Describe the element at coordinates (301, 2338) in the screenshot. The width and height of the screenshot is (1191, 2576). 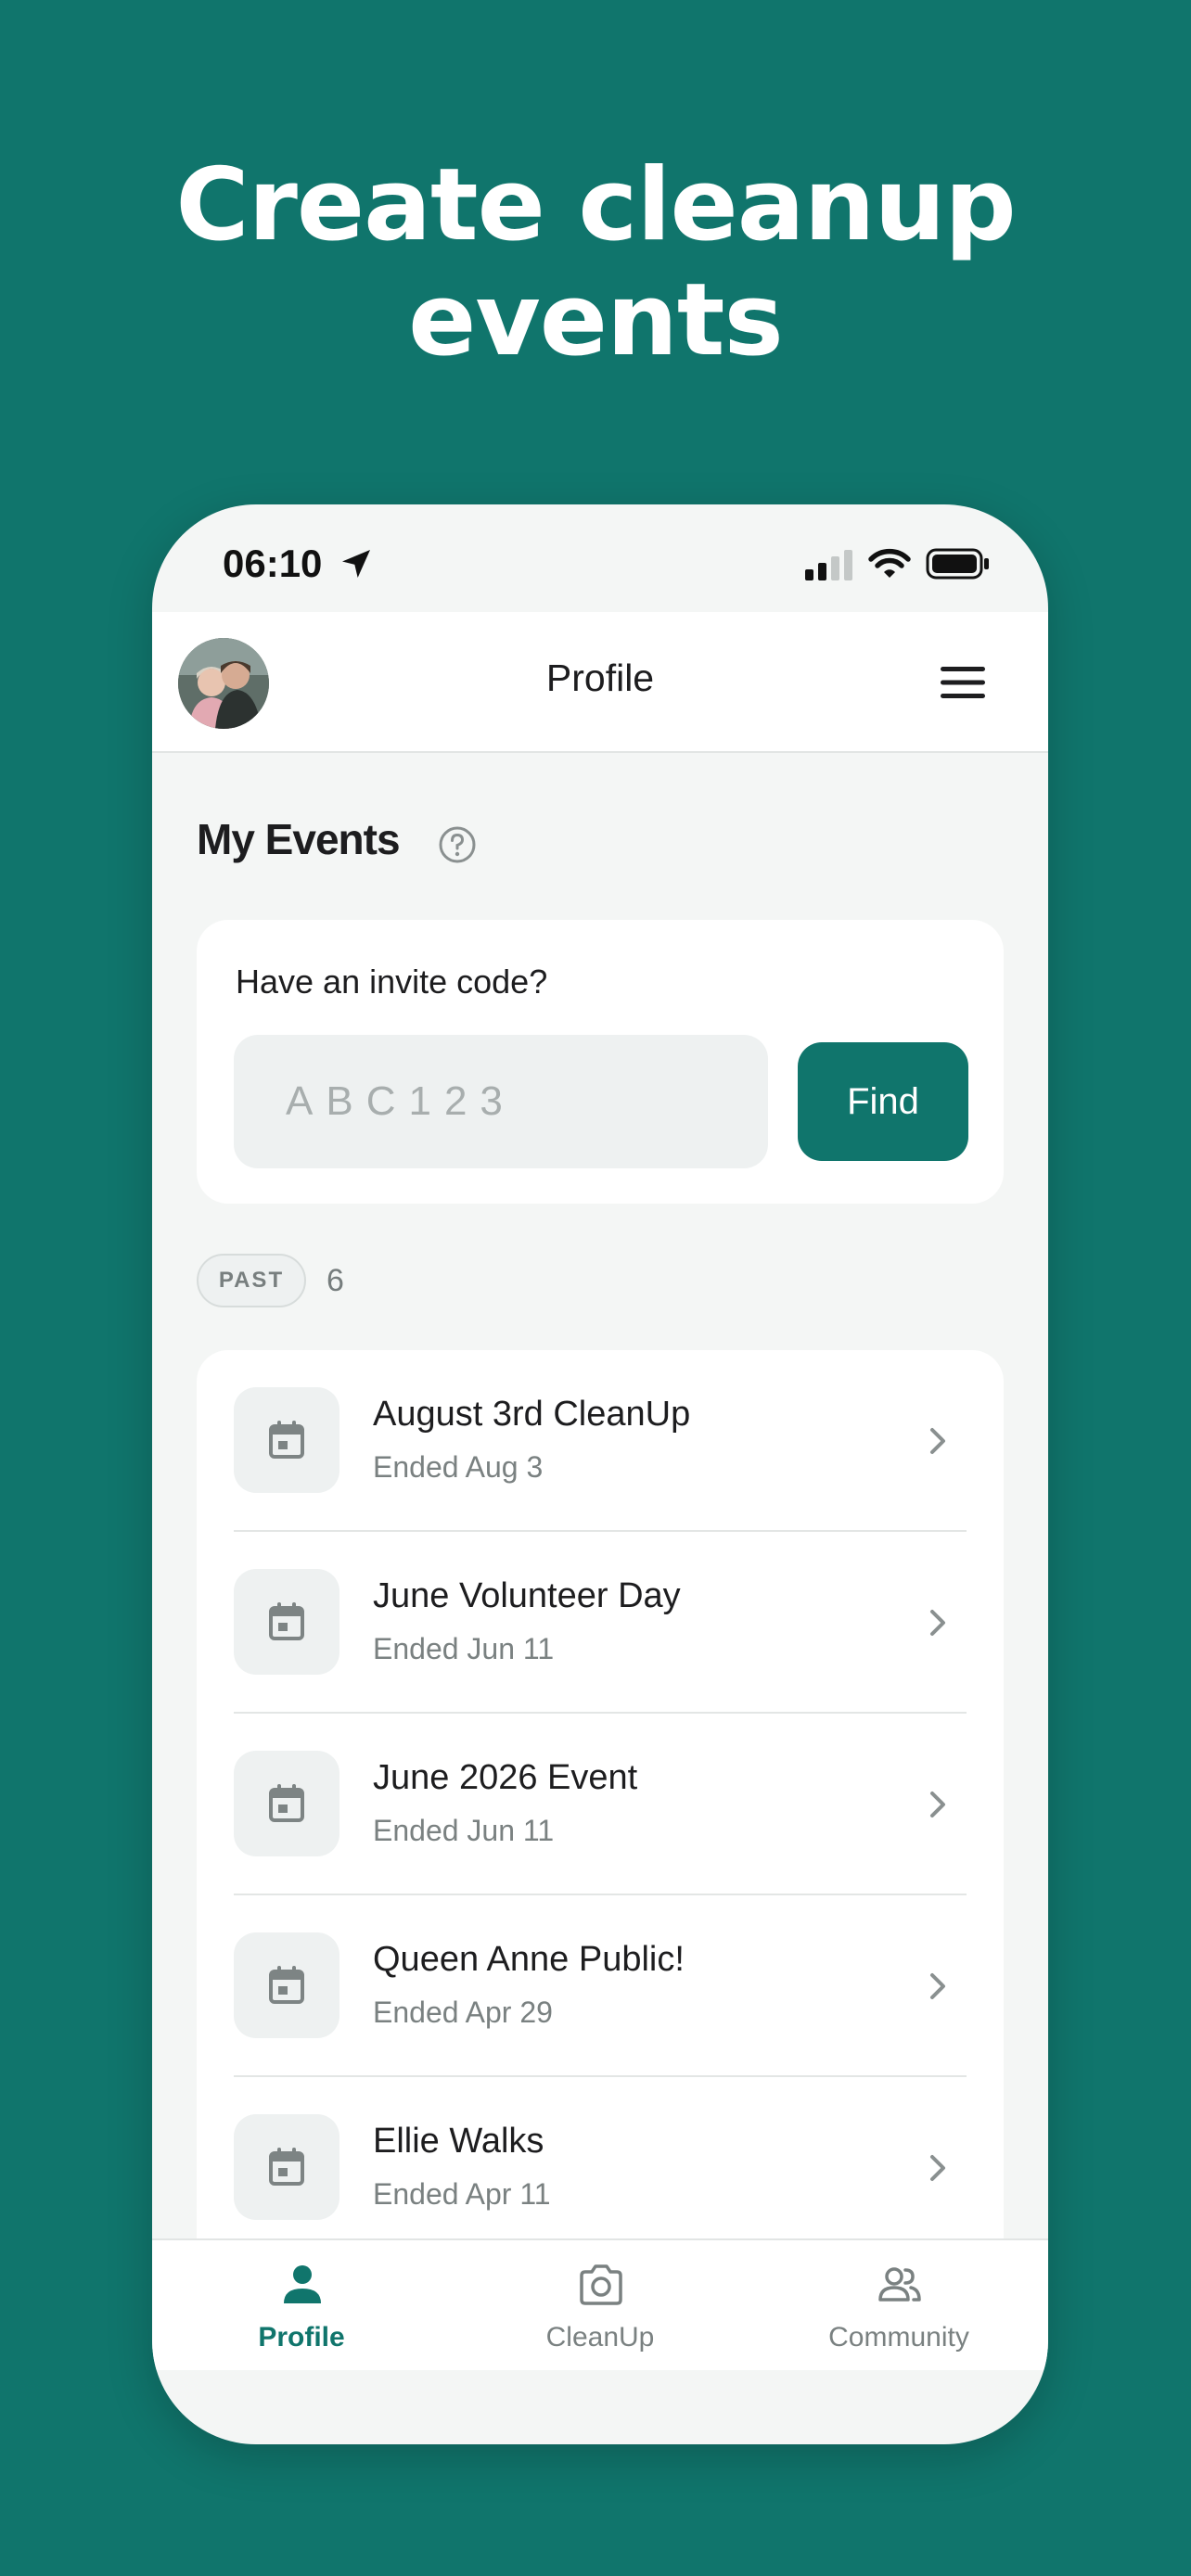
I see `tab-label: Profile` at that location.